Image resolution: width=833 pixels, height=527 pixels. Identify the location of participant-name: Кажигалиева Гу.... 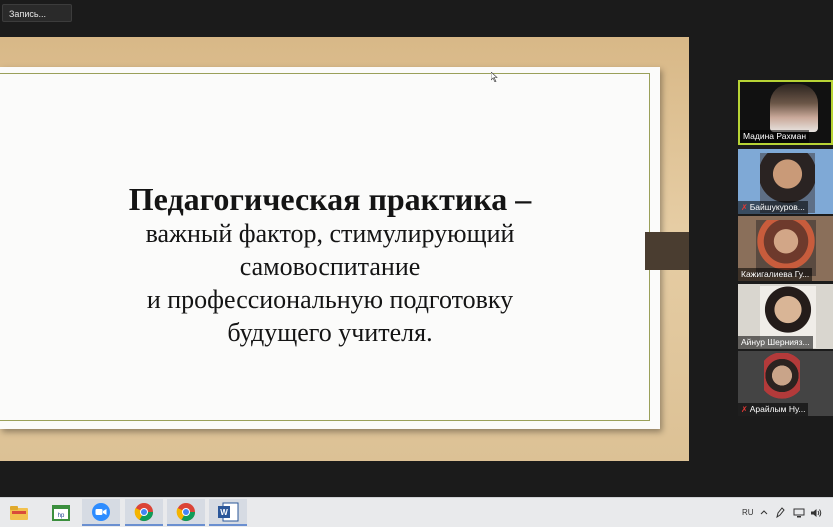
(775, 274).